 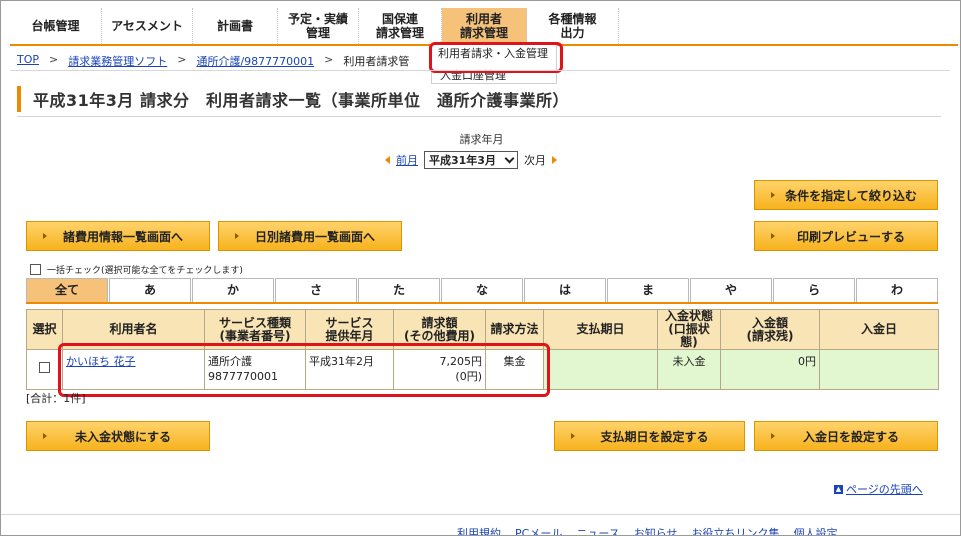 I want to click on set-unpaid-button: 未入金状態にする, so click(x=118, y=436).